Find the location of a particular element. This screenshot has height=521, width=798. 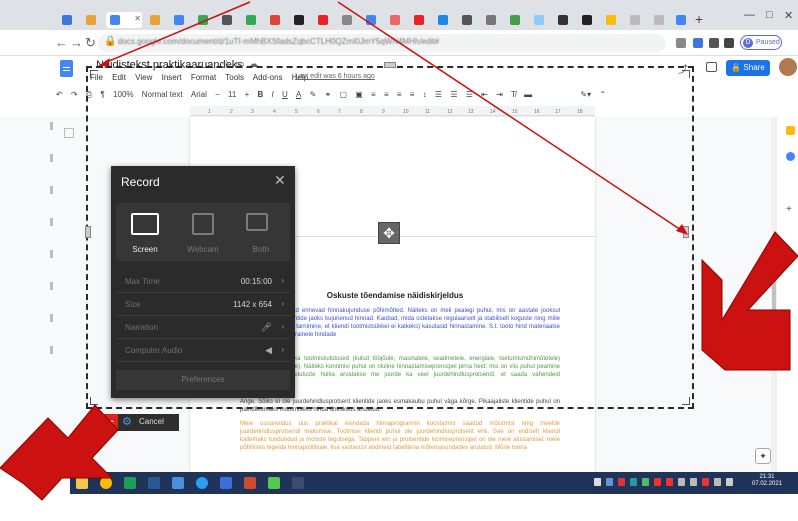

volume-icon is located at coordinates (729, 482).